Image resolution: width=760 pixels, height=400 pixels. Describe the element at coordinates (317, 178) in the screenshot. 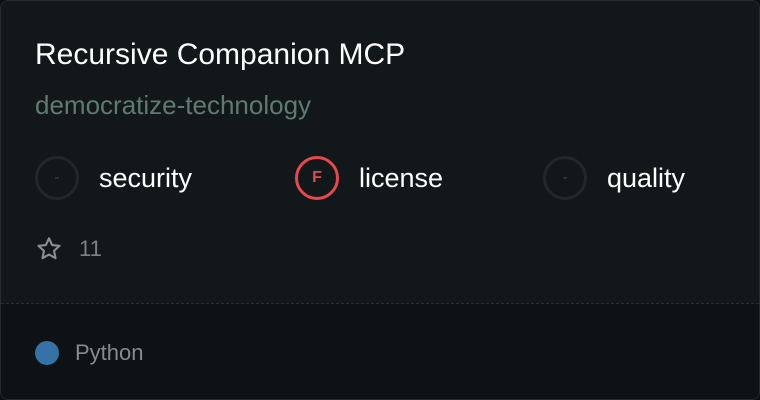

I see `license-grade-badge: F` at that location.